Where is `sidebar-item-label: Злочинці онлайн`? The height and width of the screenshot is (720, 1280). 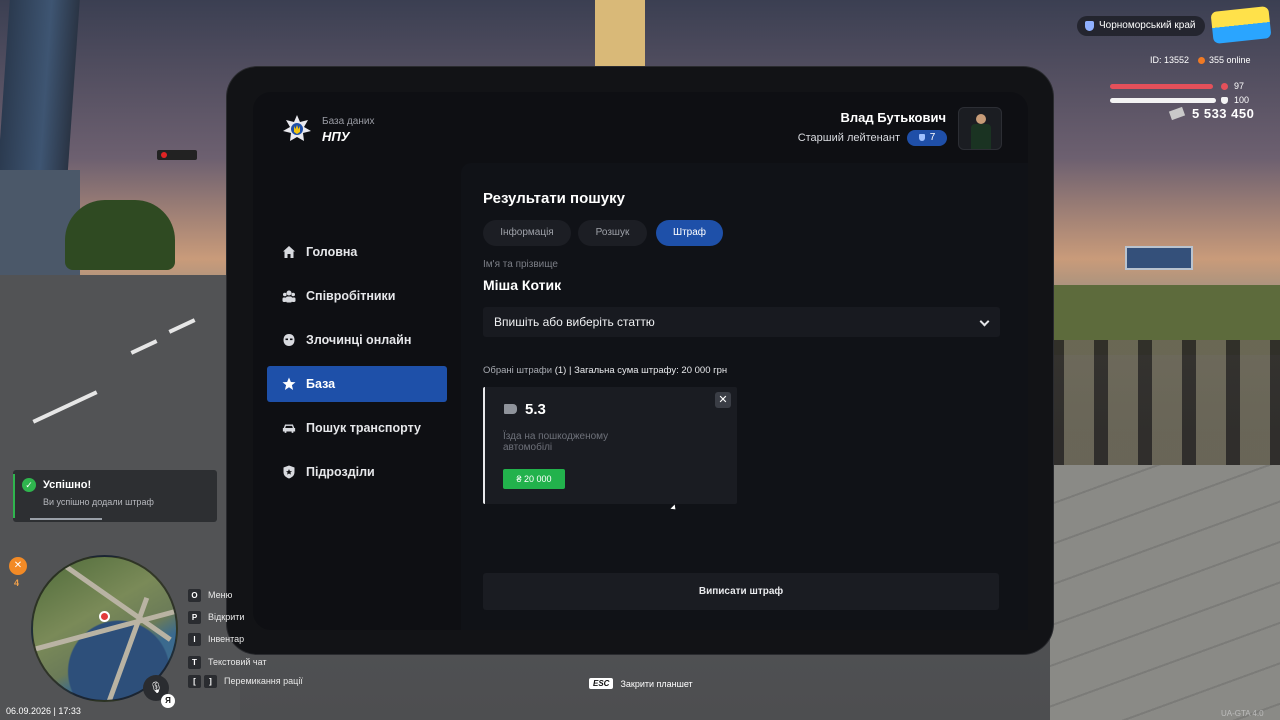
sidebar-item-label: Злочинці онлайн is located at coordinates (359, 340).